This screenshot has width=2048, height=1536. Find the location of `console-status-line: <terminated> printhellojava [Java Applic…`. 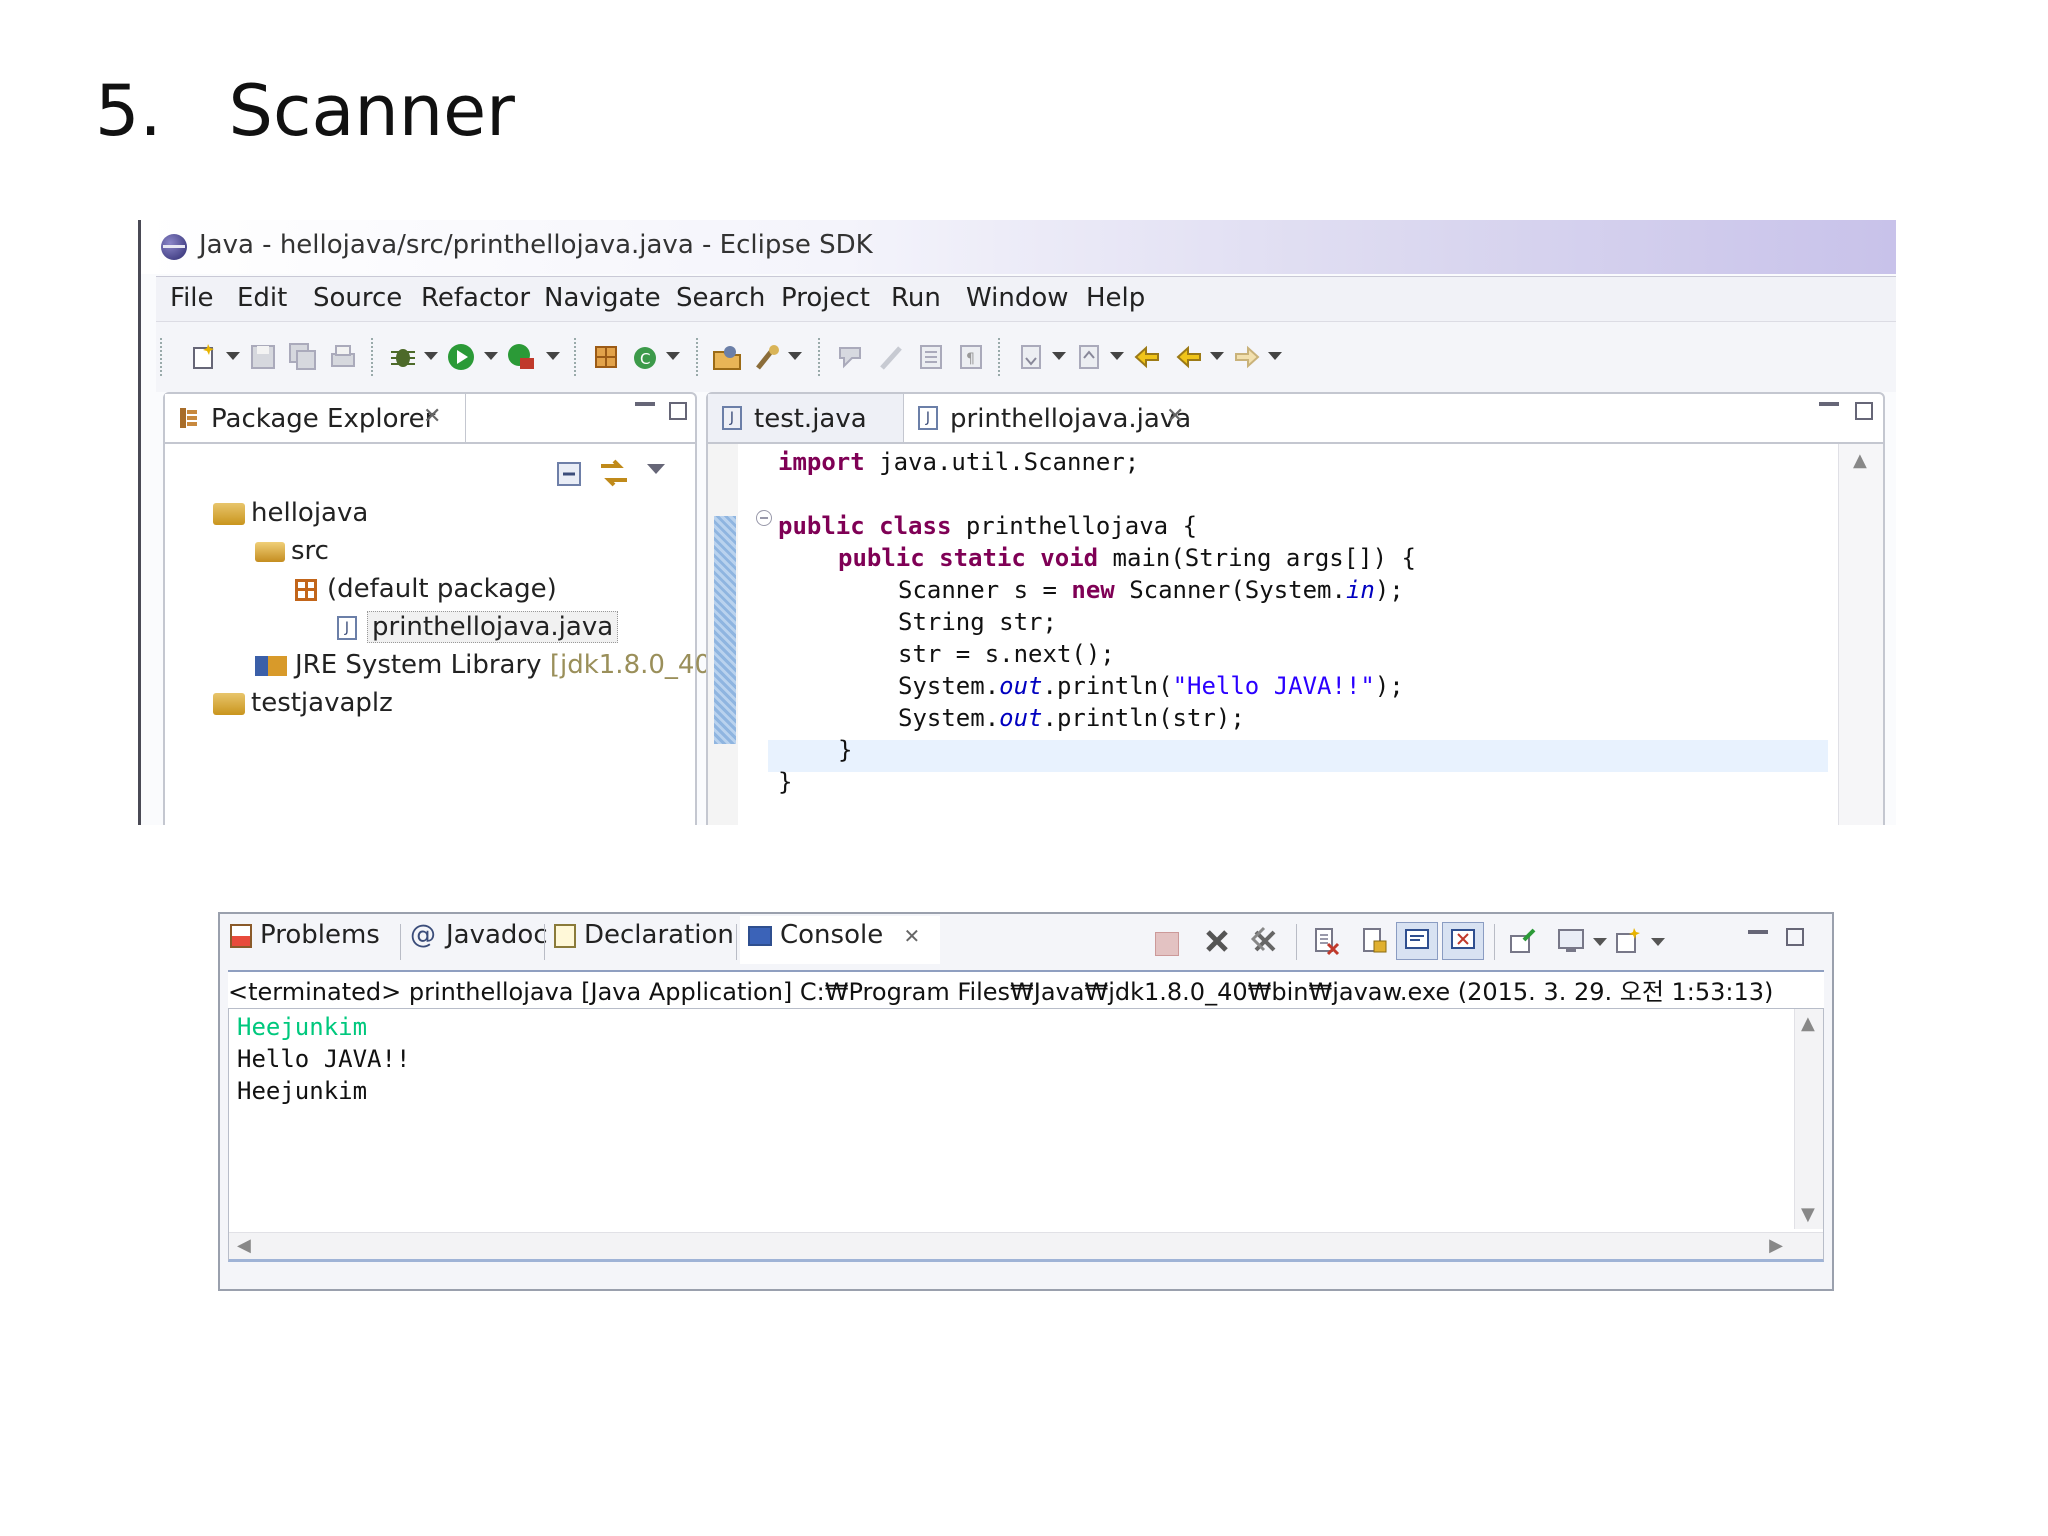

console-status-line: <terminated> printhellojava [Java Applic… is located at coordinates (1026, 989).